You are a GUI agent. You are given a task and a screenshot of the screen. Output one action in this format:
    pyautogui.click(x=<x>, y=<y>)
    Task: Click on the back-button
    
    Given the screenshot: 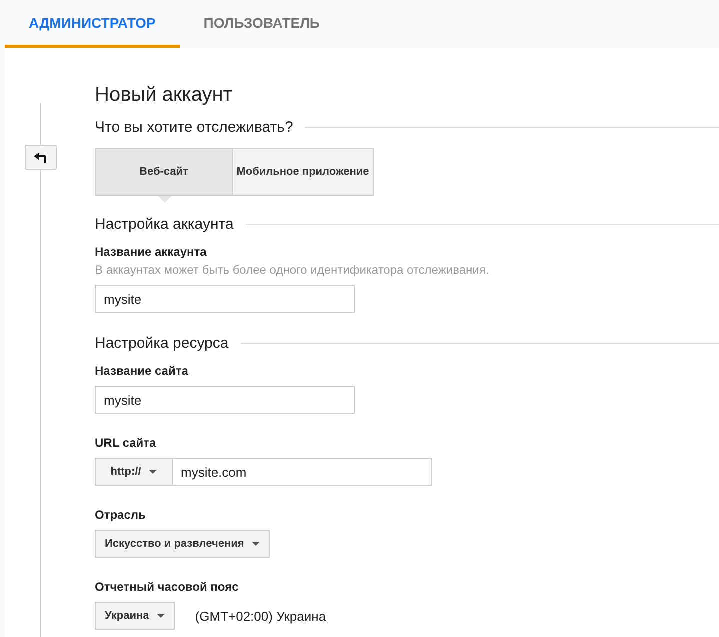 What is the action you would take?
    pyautogui.click(x=41, y=157)
    